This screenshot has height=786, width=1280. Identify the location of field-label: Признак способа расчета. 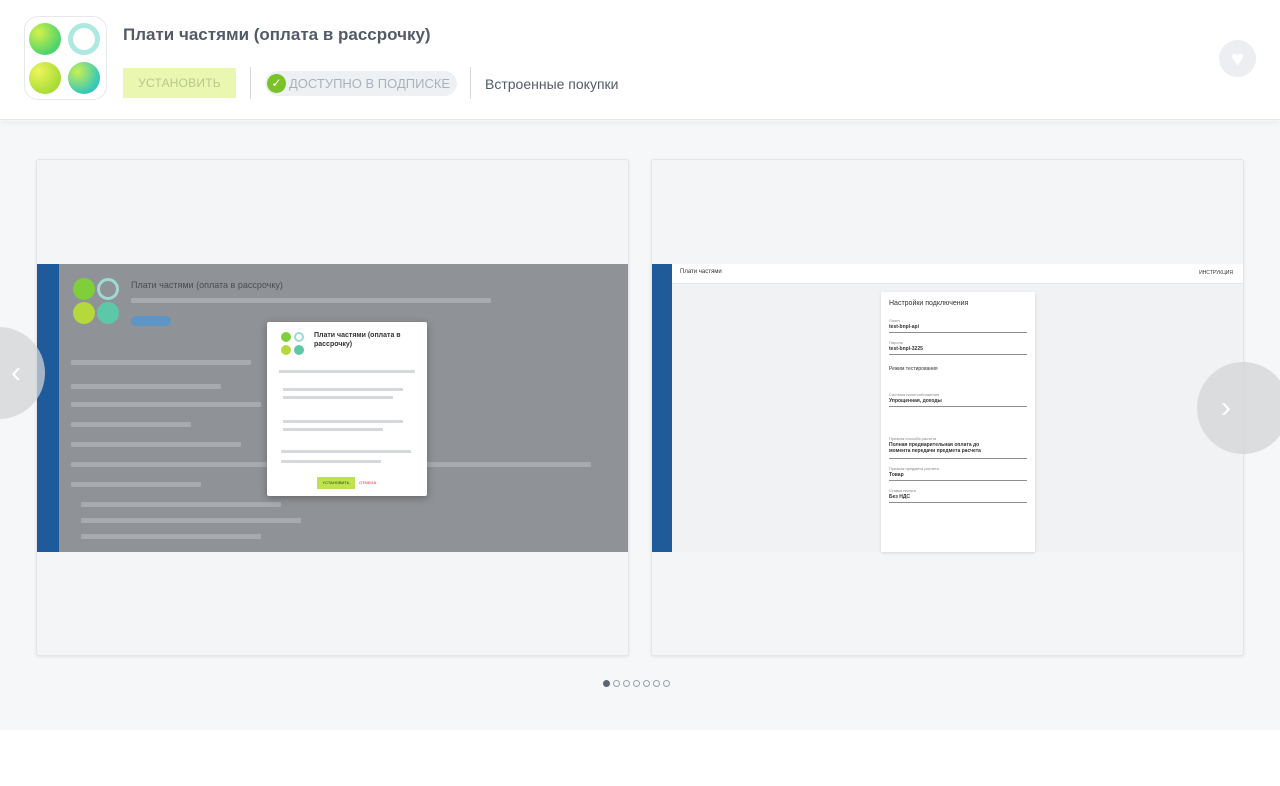
(913, 438).